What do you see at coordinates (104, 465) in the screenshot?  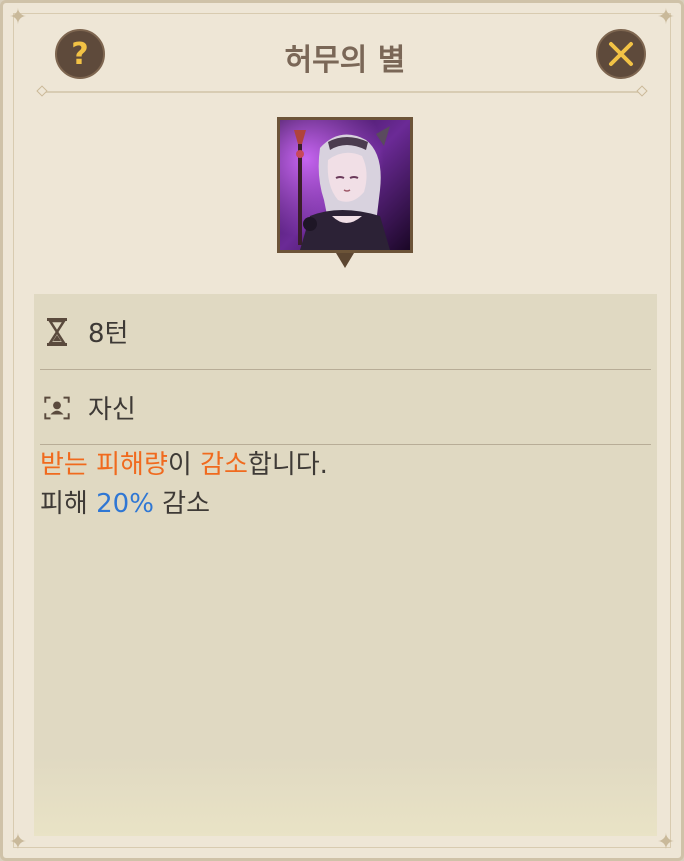 I see `highlight-text: 받는 피해량` at bounding box center [104, 465].